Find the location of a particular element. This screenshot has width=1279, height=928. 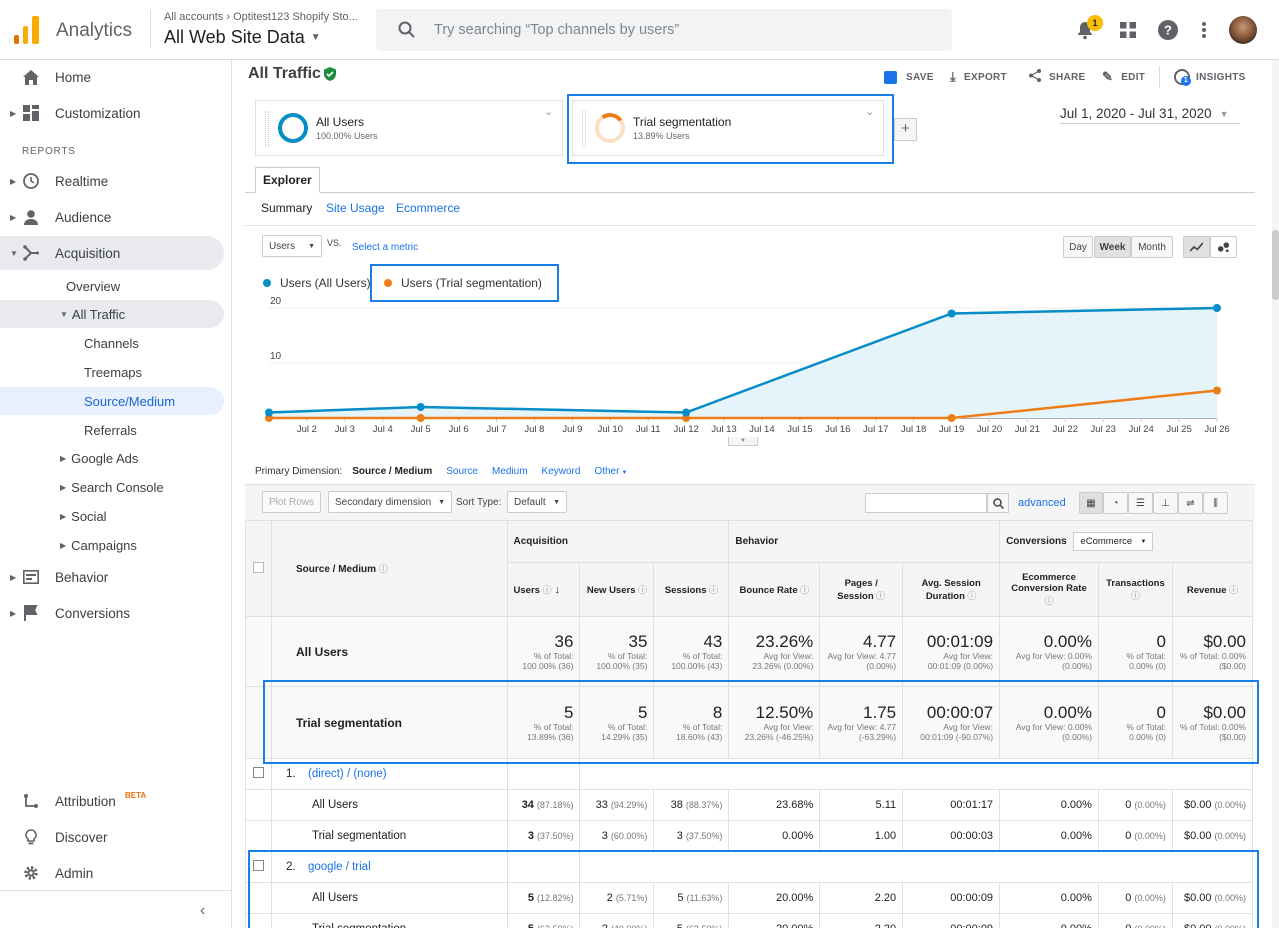

sidebar-item-home: Home is located at coordinates (112, 77).